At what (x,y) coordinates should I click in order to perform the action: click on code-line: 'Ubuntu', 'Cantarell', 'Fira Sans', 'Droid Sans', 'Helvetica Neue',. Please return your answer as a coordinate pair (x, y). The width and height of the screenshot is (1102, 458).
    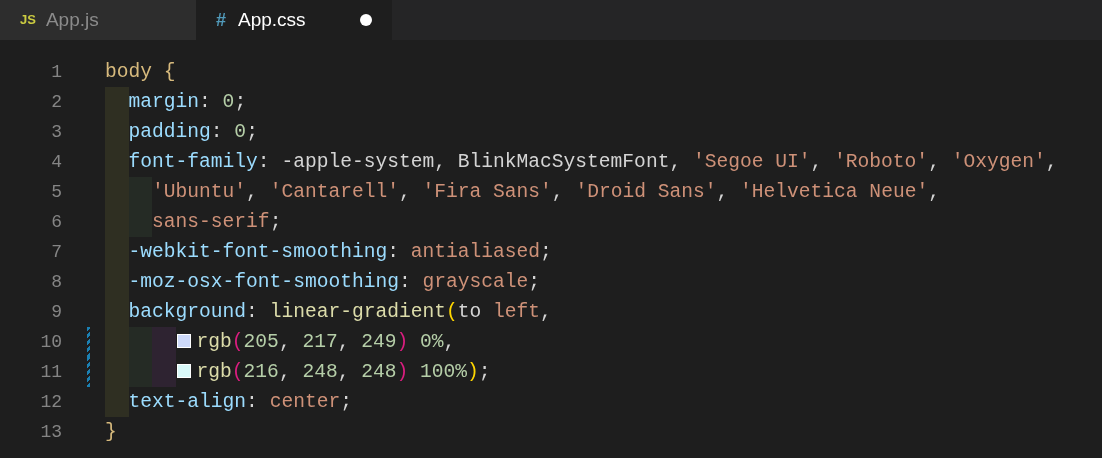
    Looking at the image, I should click on (546, 192).